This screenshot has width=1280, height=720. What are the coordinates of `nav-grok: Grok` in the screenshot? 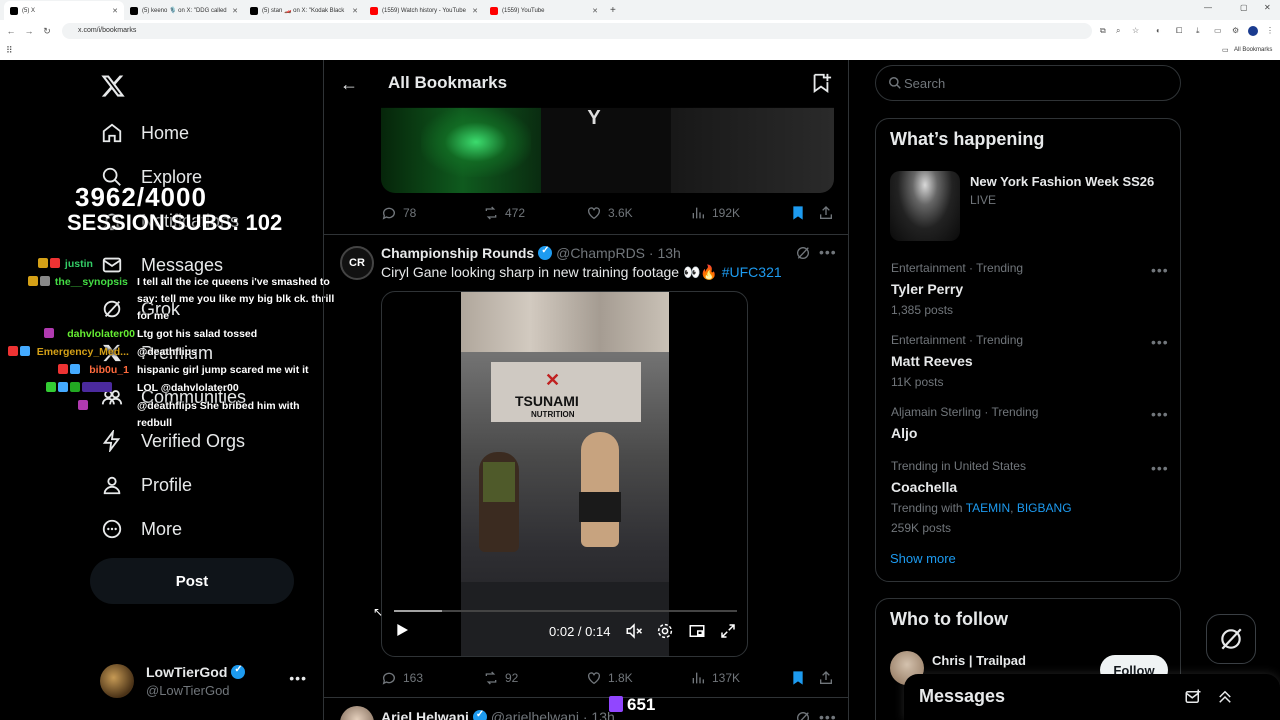 It's located at (140, 309).